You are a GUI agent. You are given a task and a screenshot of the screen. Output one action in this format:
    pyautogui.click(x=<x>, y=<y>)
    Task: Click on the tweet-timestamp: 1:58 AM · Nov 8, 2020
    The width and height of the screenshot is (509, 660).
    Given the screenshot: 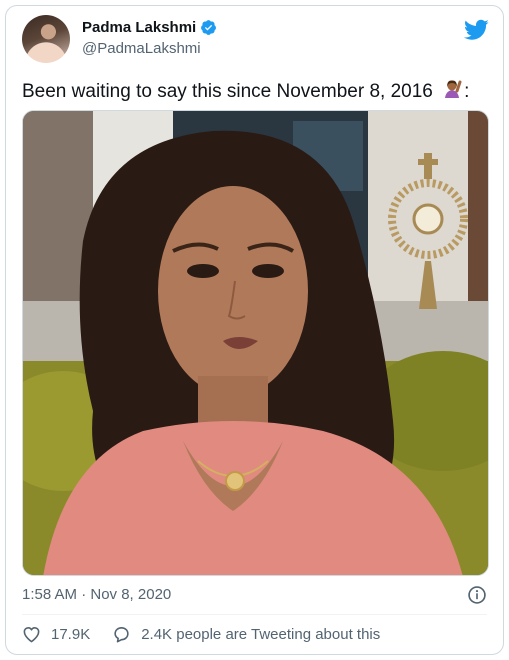 What is the action you would take?
    pyautogui.click(x=96, y=594)
    